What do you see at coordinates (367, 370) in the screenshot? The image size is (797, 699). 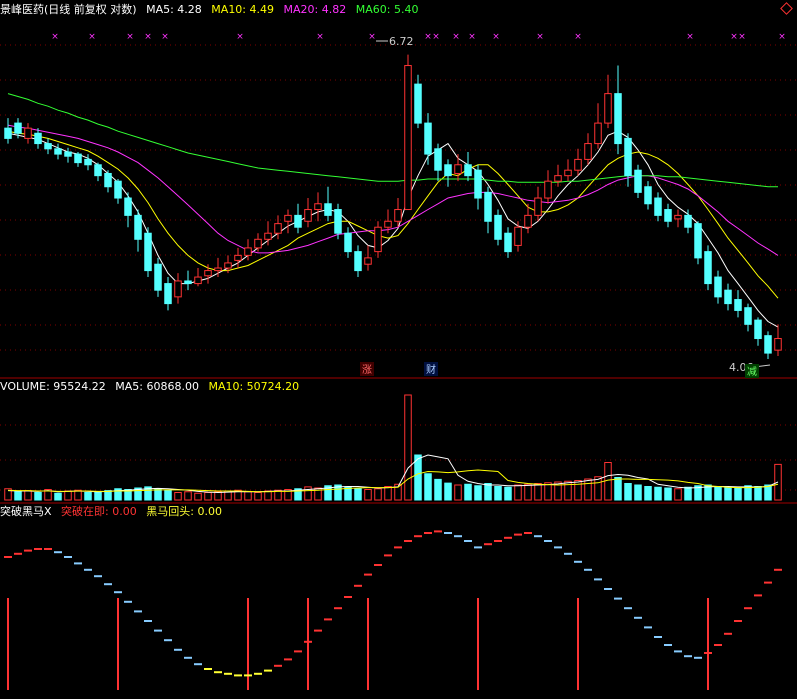 I see `badge-zhang: 涨` at bounding box center [367, 370].